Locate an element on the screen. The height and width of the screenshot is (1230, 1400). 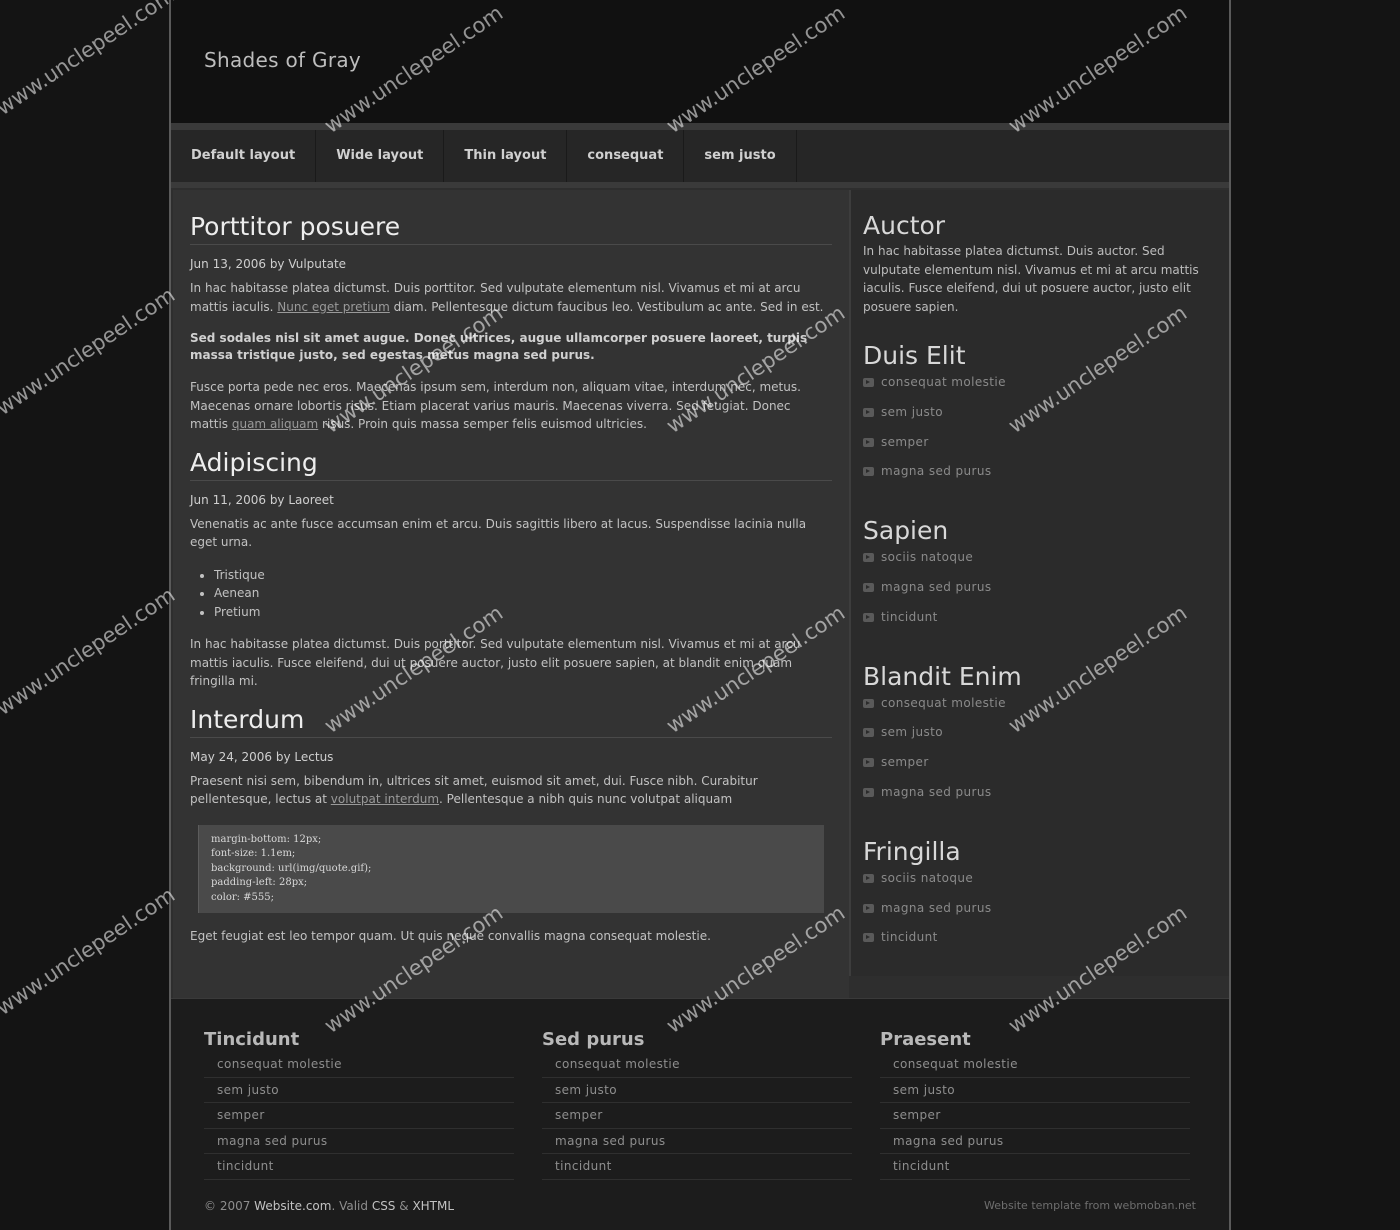
volutpat-interdum-link: volutpat interdum is located at coordinates (385, 799).